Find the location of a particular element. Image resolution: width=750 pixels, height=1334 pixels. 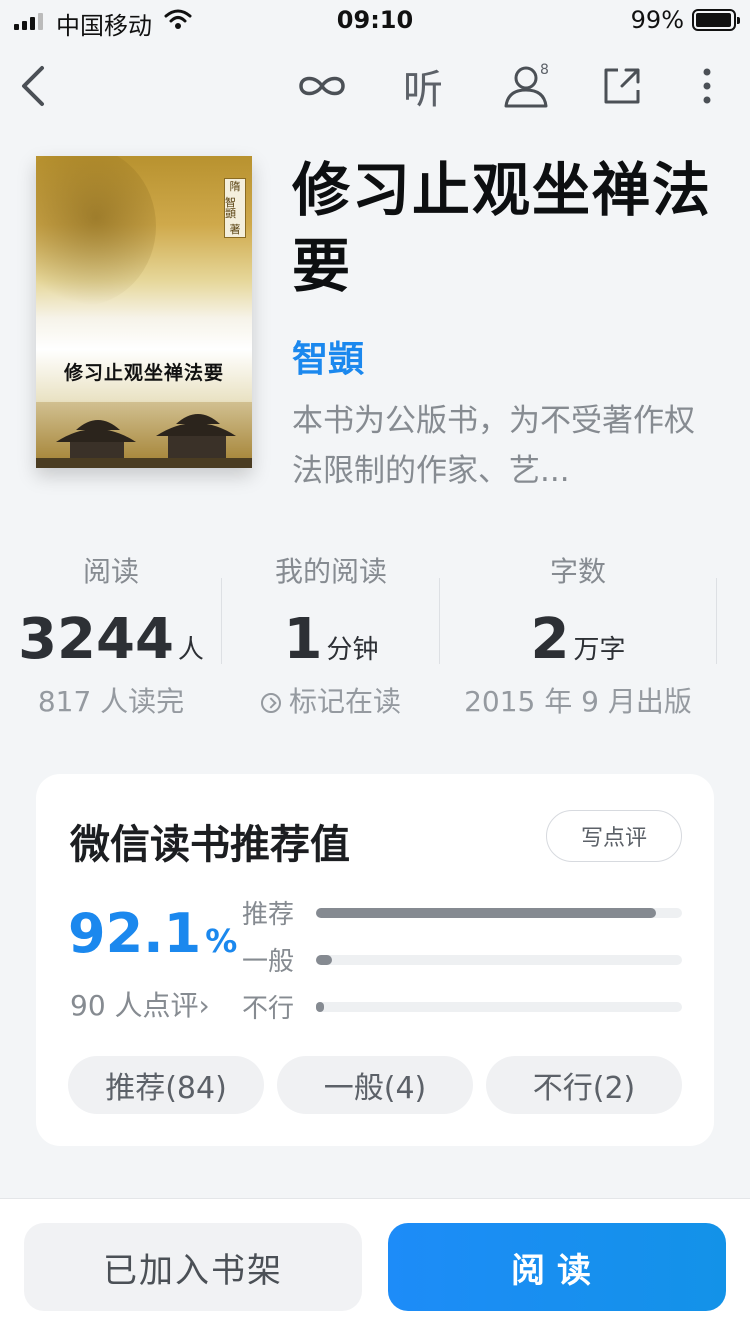

rating-bar-row: 一般 is located at coordinates (462, 960).